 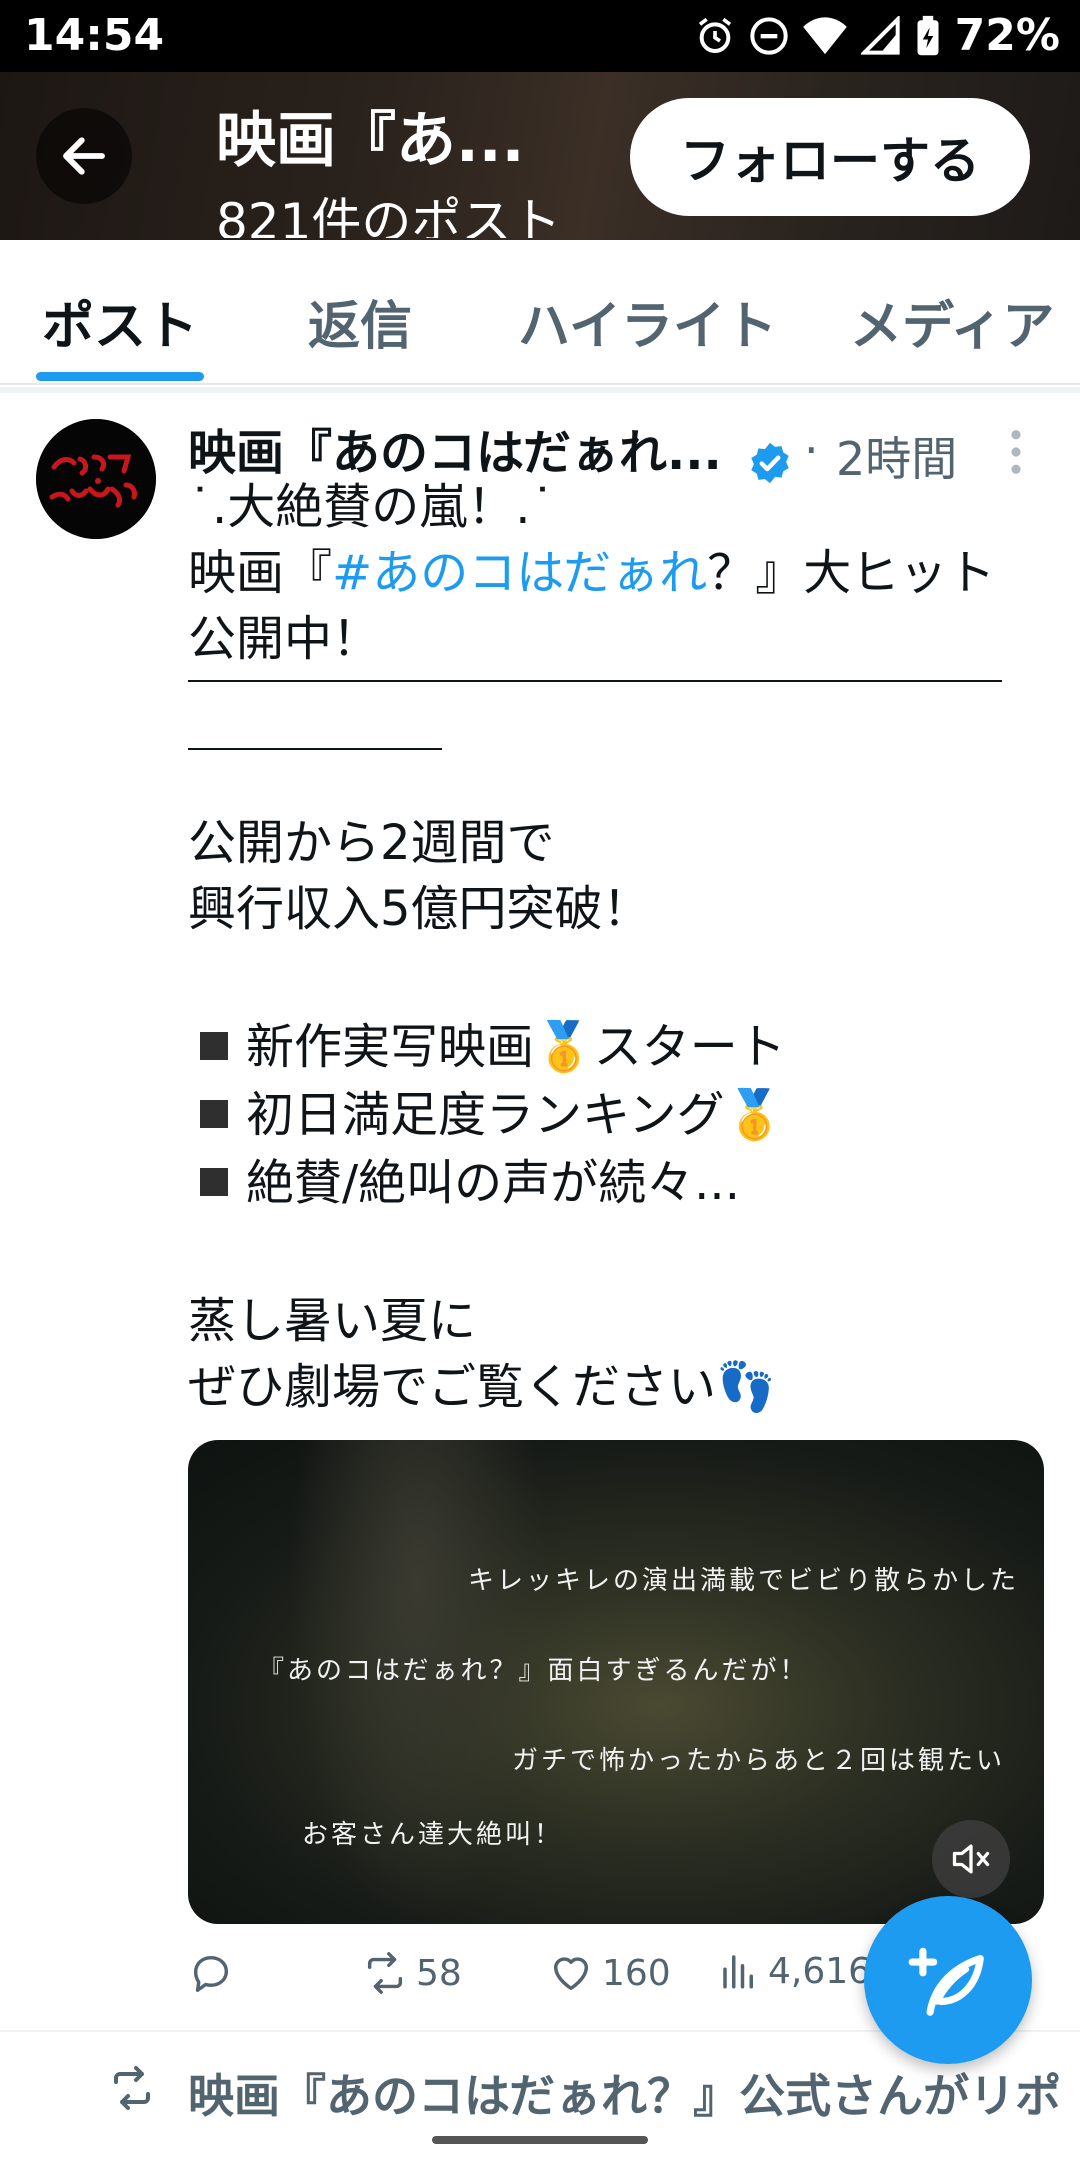 What do you see at coordinates (830, 157) in the screenshot?
I see `follow-button: フォローする` at bounding box center [830, 157].